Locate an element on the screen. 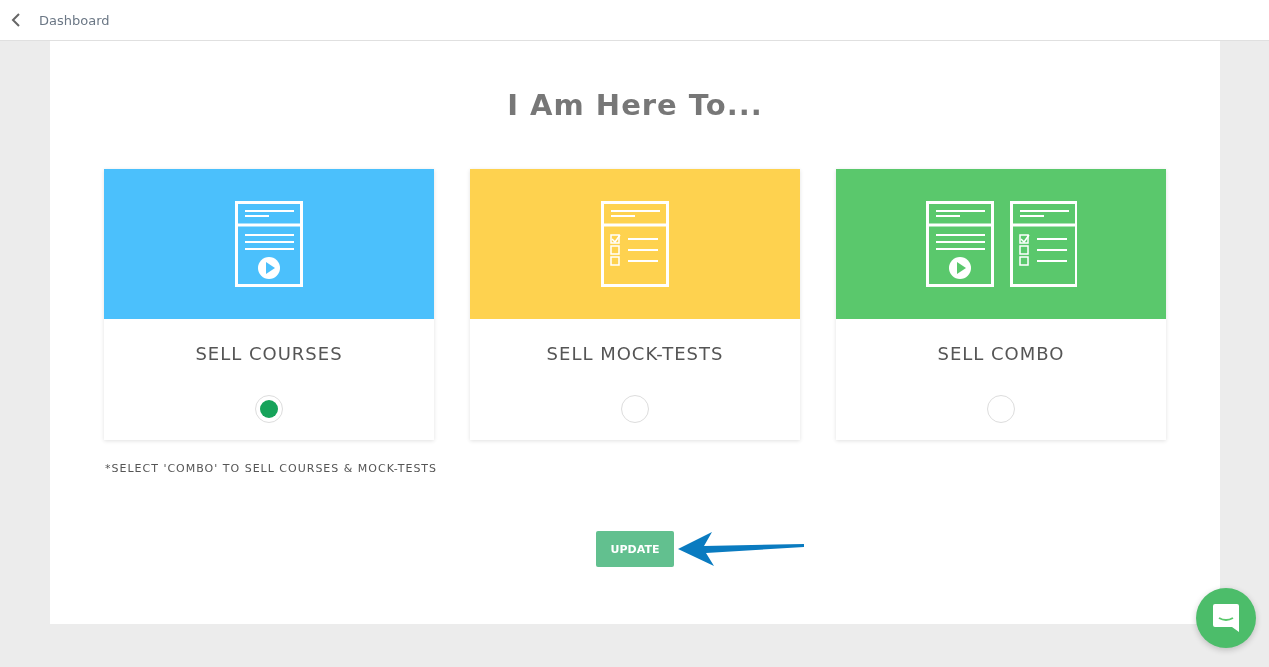  chat-icon is located at coordinates (1226, 618).